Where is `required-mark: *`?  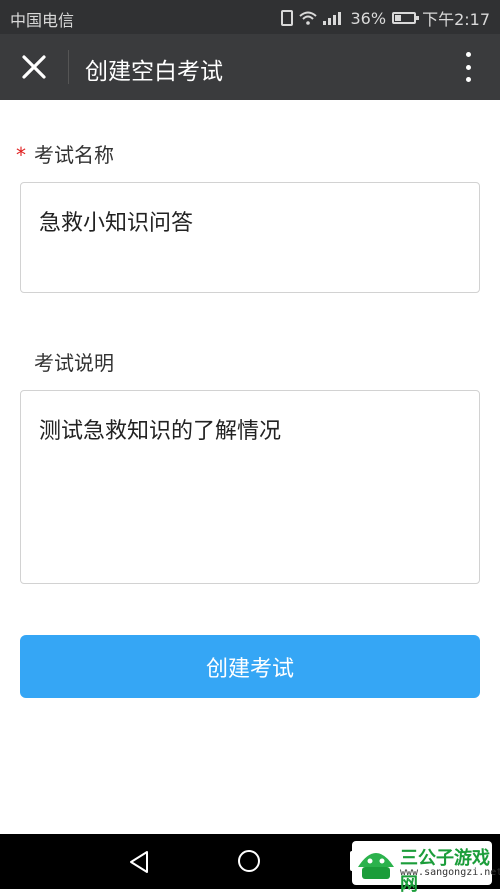
required-mark: * is located at coordinates (21, 155).